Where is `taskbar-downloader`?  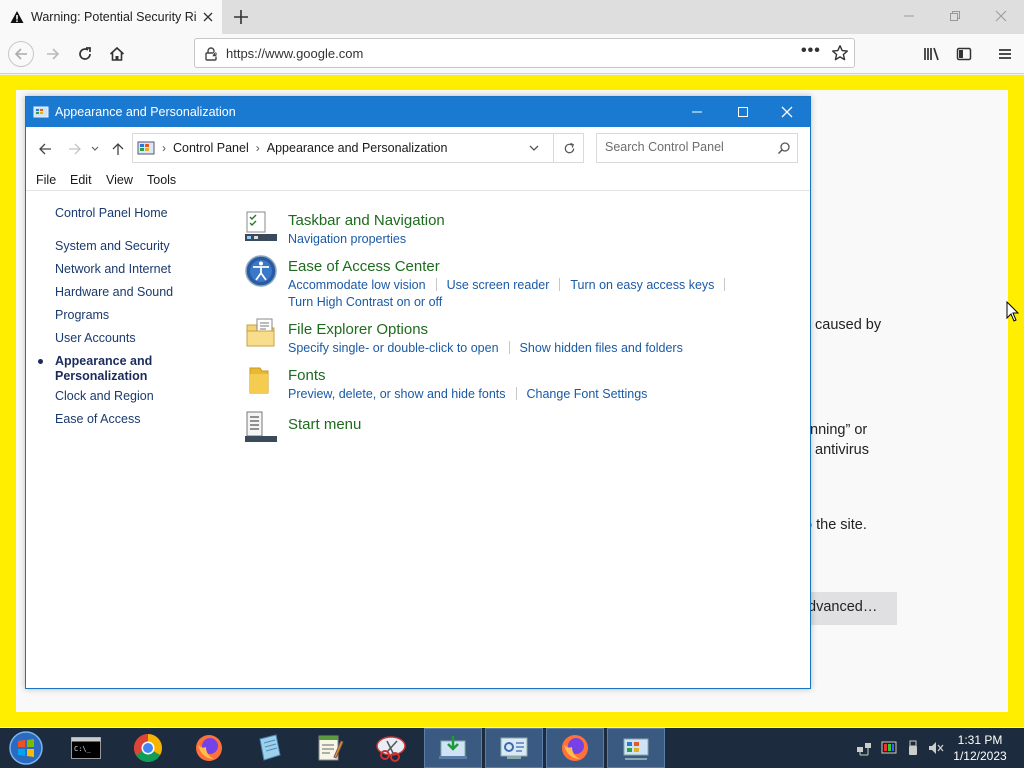
taskbar-downloader is located at coordinates (453, 748).